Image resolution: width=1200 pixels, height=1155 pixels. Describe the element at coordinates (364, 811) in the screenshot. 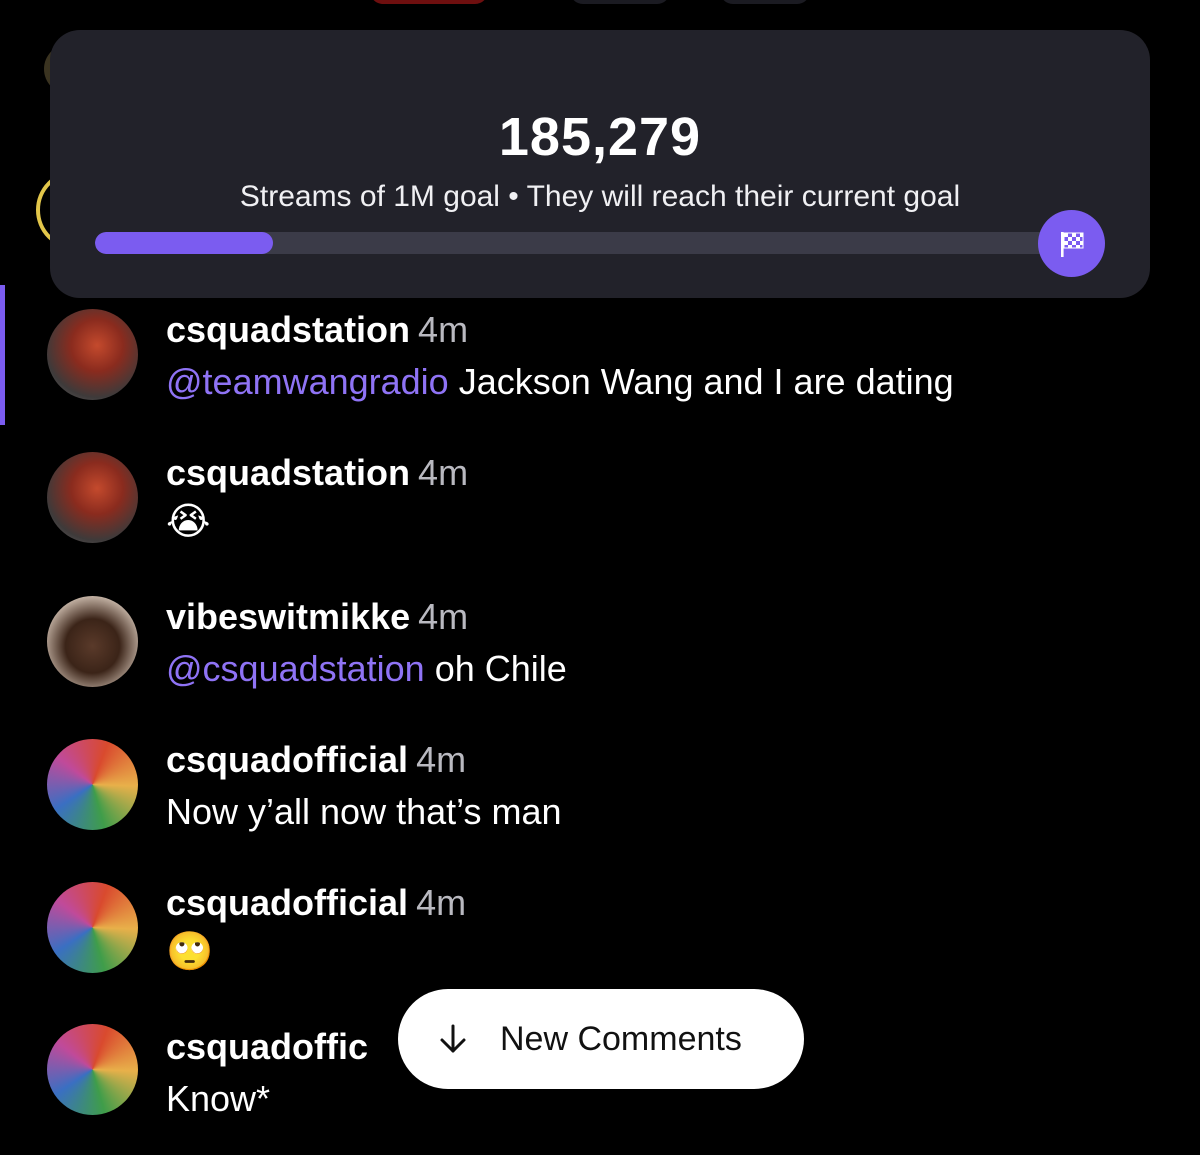

I see `comment-message: Now y’all now that’s man` at that location.